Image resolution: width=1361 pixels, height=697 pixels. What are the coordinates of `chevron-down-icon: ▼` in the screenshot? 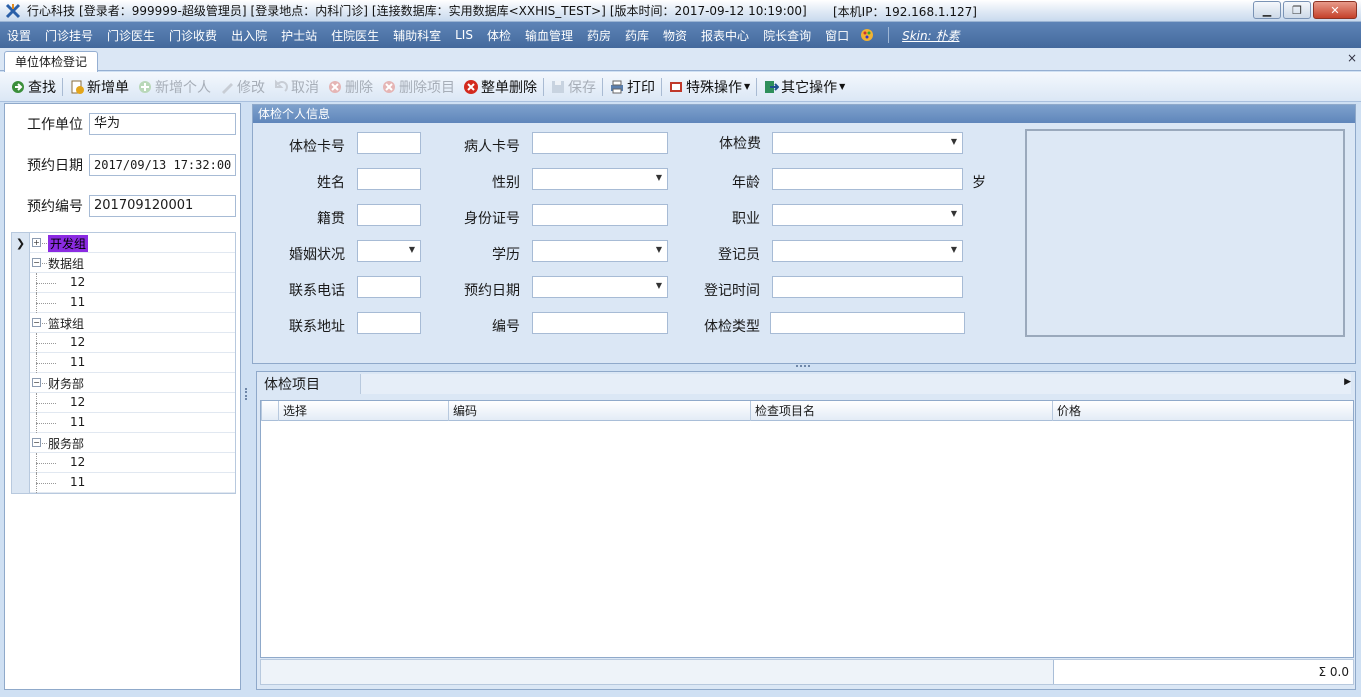 It's located at (842, 86).